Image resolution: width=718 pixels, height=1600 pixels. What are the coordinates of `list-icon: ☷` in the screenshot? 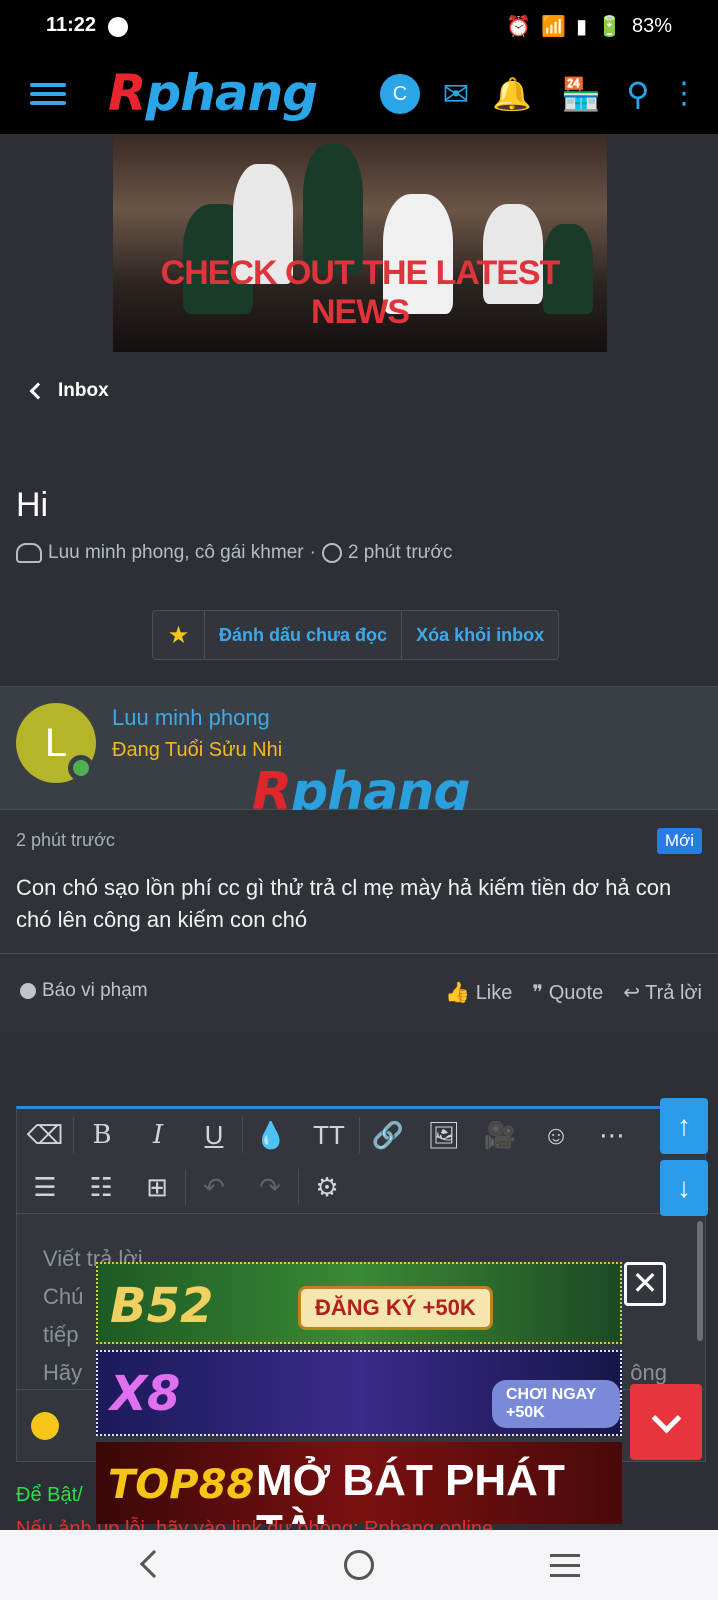 It's located at (101, 1187).